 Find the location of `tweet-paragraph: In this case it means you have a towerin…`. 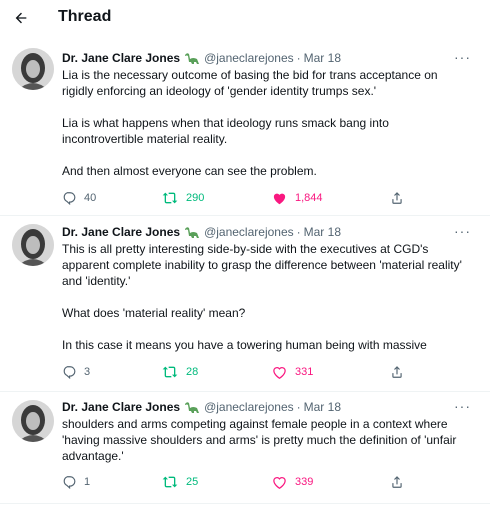

tweet-paragraph: In this case it means you have a towerin… is located at coordinates (244, 345).